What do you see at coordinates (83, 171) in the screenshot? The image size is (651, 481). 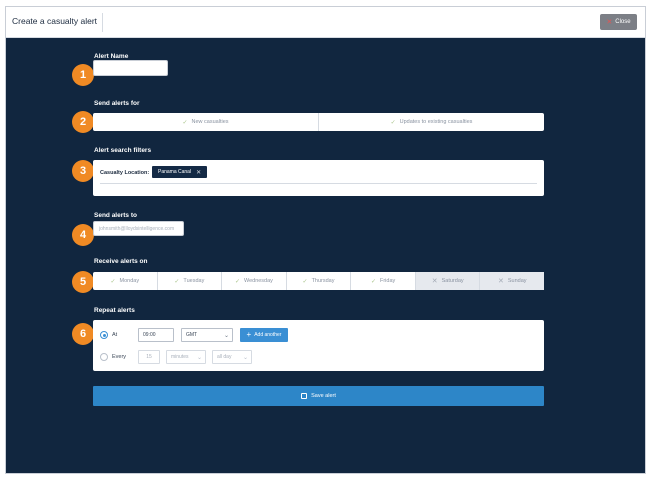 I see `step-badge-3: 3` at bounding box center [83, 171].